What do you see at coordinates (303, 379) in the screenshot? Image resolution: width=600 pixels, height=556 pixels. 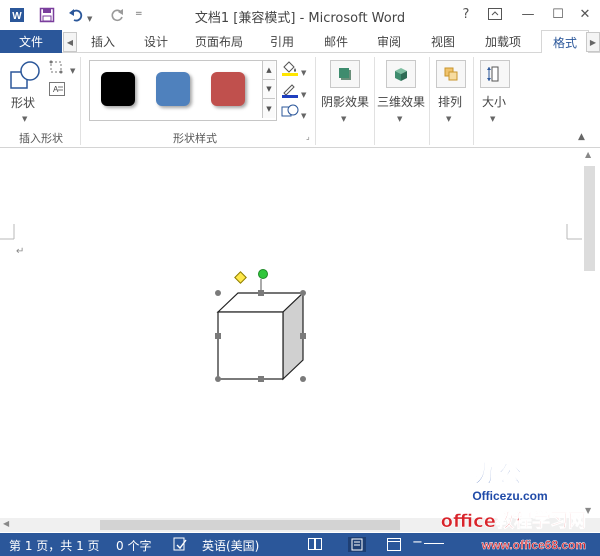 I see `resize-handle-bottom-right` at bounding box center [303, 379].